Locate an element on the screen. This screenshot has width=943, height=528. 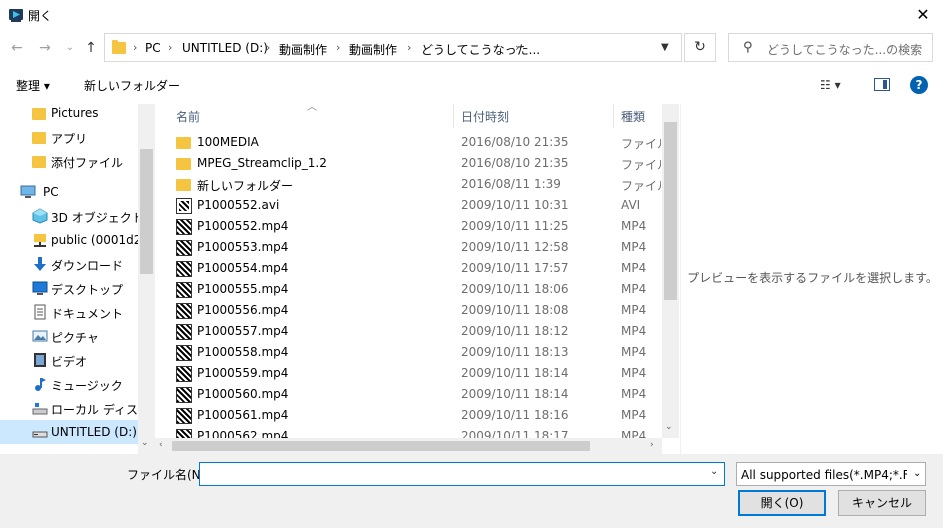
scroll-left-icon: ‹ is located at coordinates (161, 445).